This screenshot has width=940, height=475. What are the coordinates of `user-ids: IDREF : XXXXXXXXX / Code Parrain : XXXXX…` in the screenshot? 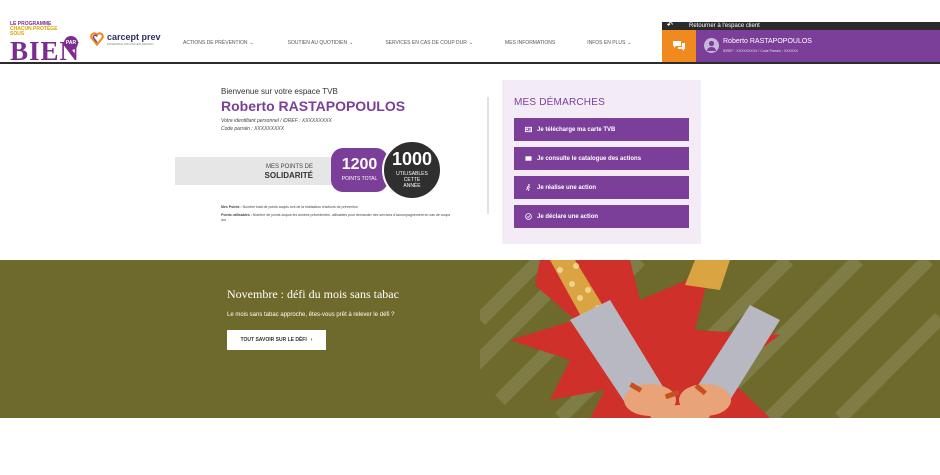 It's located at (760, 51).